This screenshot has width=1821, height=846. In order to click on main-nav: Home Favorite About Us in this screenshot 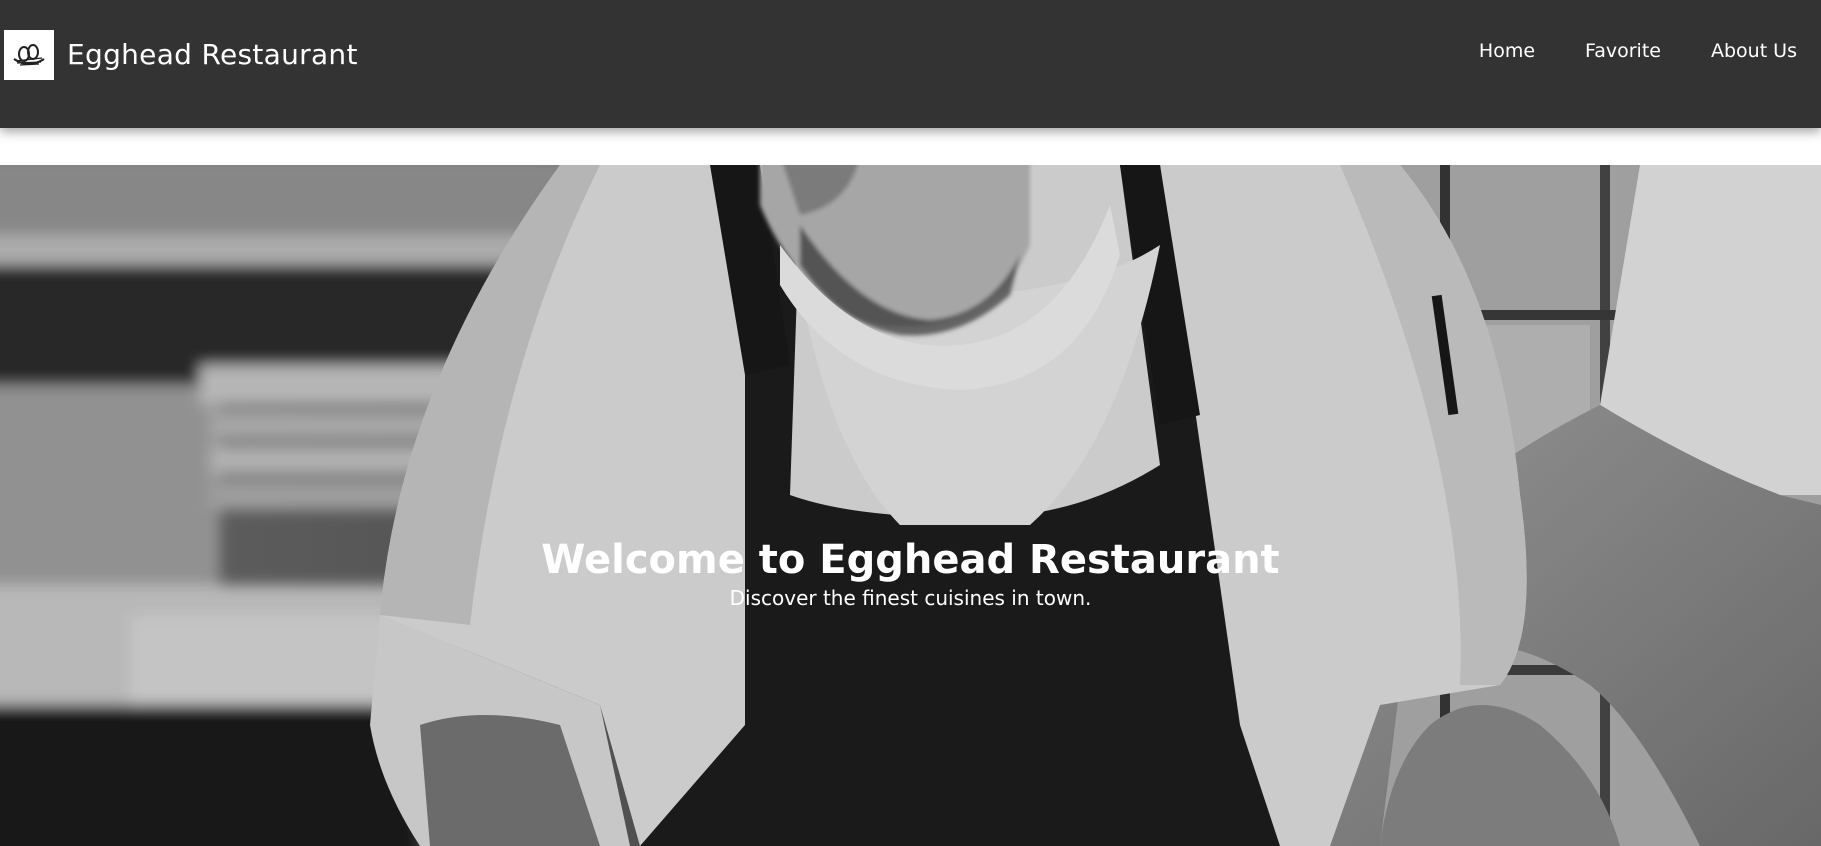, I will do `click(1613, 51)`.